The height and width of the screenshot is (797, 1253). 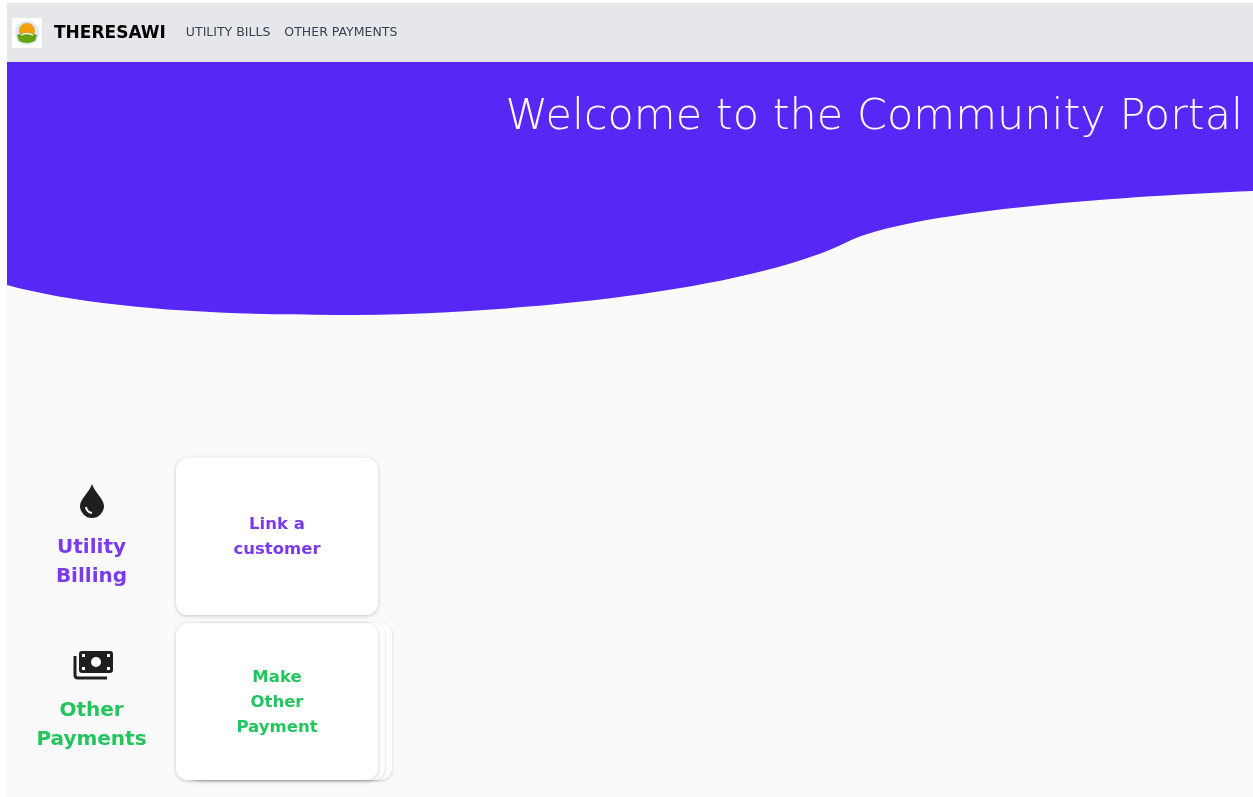 What do you see at coordinates (91, 723) in the screenshot?
I see `section-title: Other Payments` at bounding box center [91, 723].